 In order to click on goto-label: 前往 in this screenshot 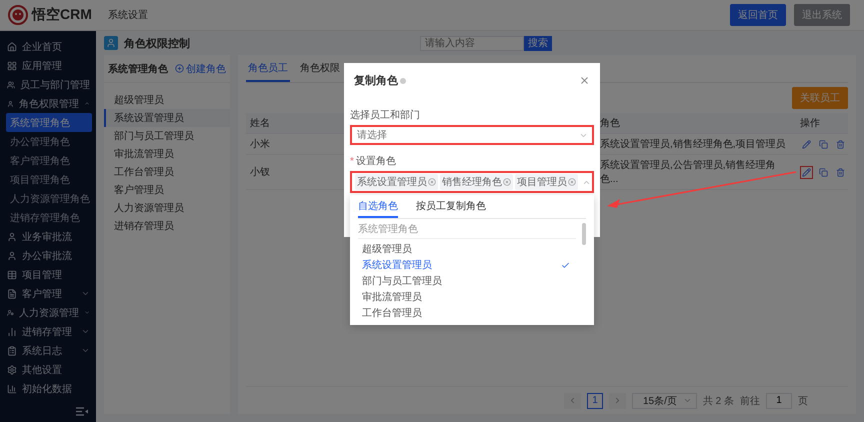, I will do `click(750, 401)`.